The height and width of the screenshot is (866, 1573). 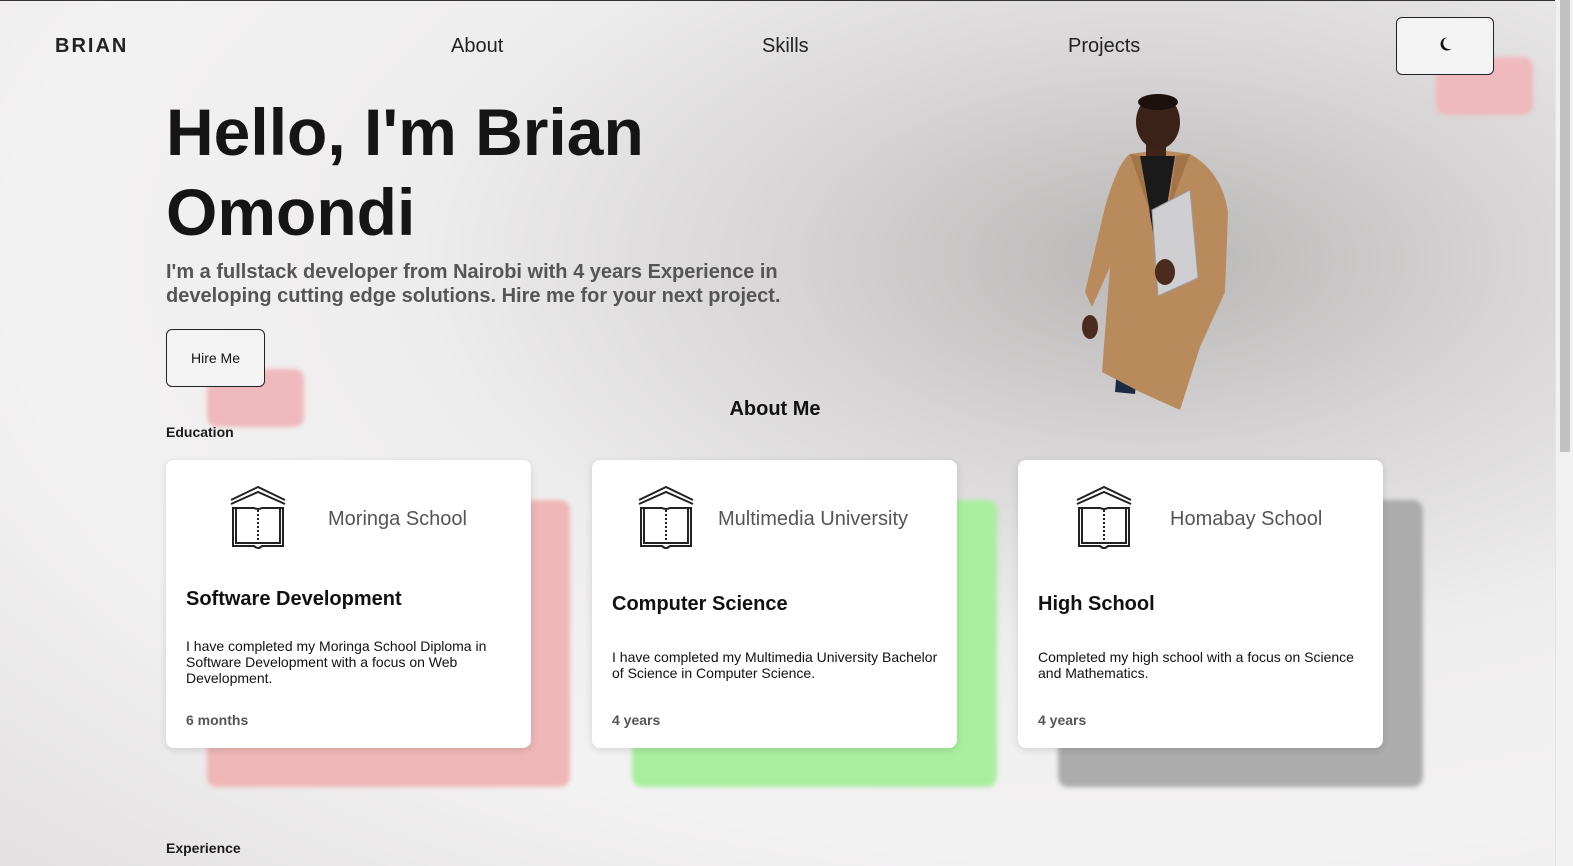 I want to click on hero-title: Hello, I'm Brian Omondi, so click(x=405, y=172).